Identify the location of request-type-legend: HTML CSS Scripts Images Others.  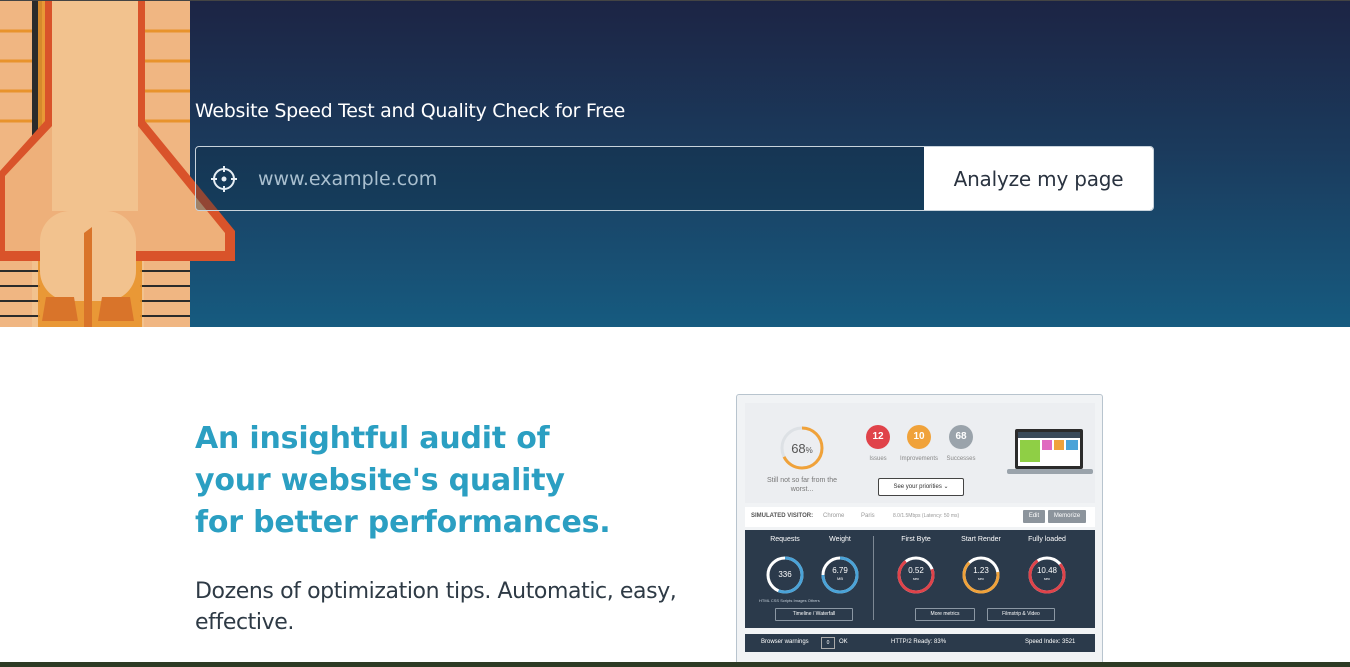
(789, 600).